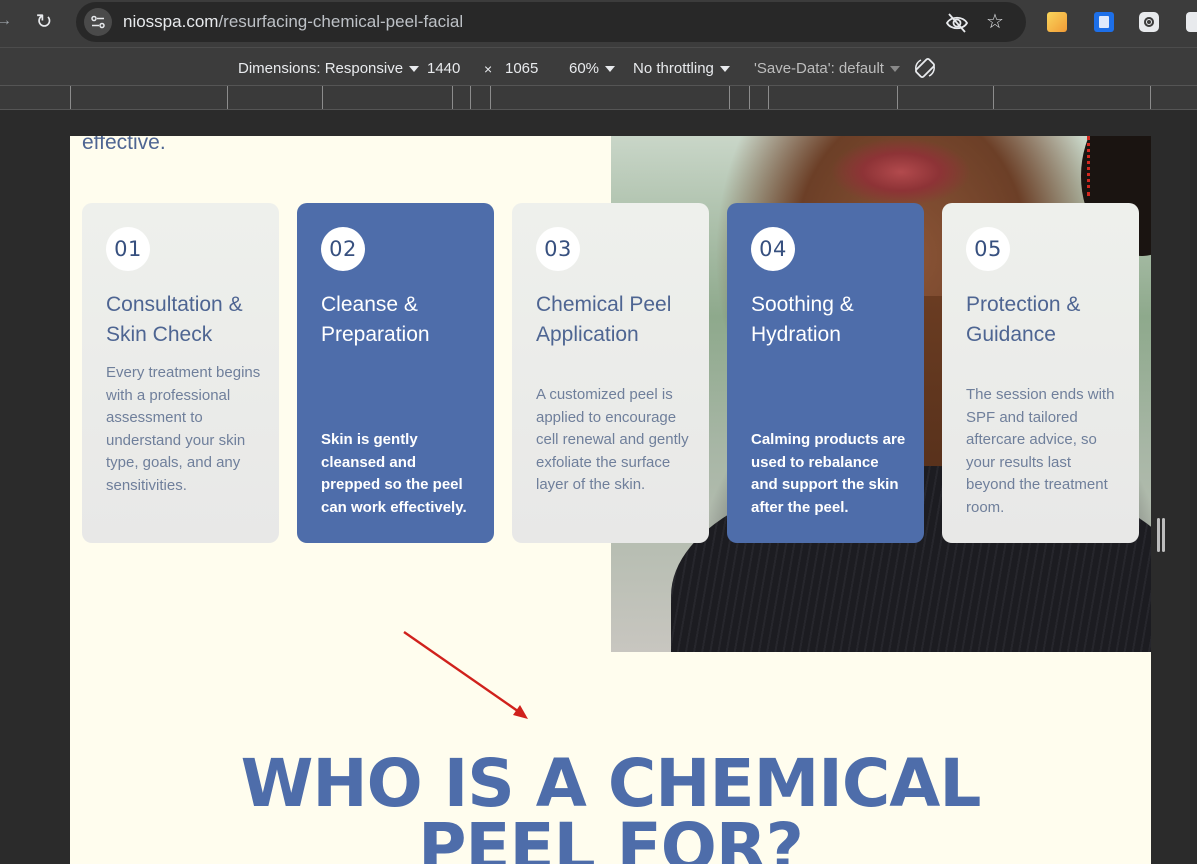 This screenshot has height=864, width=1197. Describe the element at coordinates (1104, 22) in the screenshot. I see `extension-docs-icon` at that location.